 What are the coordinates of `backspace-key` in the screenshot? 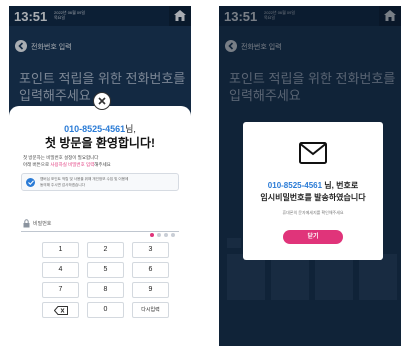 It's located at (60, 310).